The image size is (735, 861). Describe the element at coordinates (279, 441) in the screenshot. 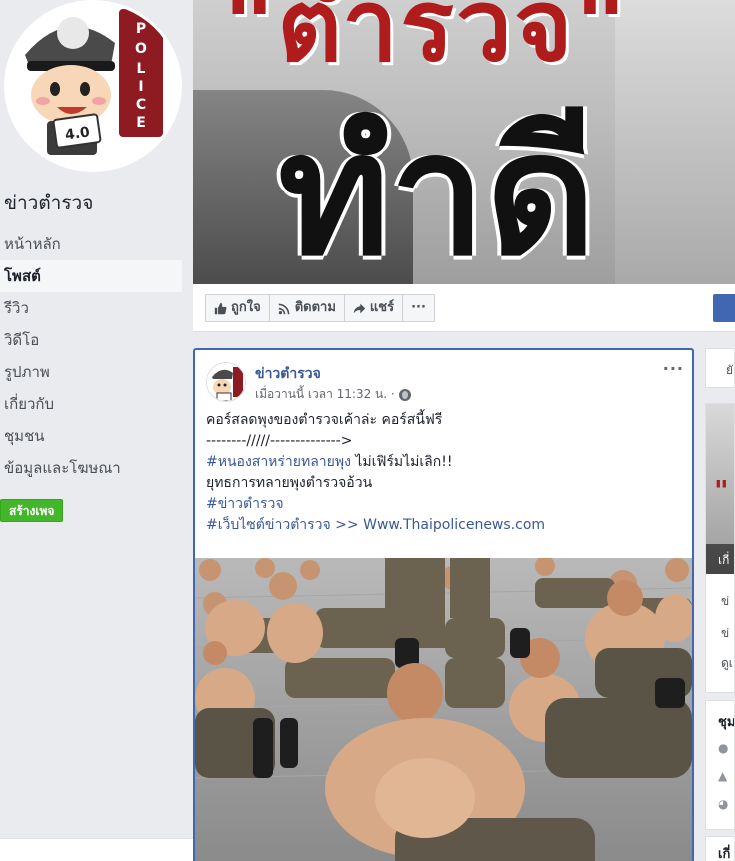

I see `post-line-text: --------/////-------------->` at that location.